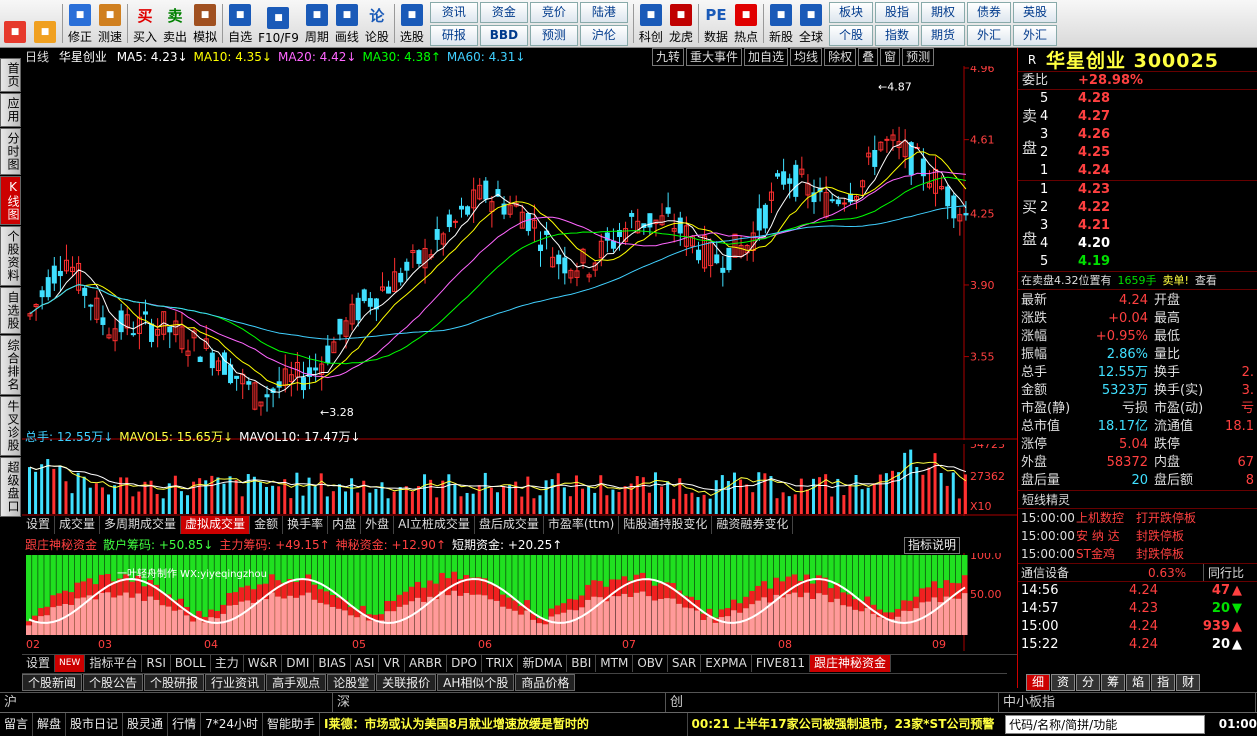 Image resolution: width=1257 pixels, height=736 pixels. Describe the element at coordinates (726, 663) in the screenshot. I see `indicator-tab: EXPMA` at that location.